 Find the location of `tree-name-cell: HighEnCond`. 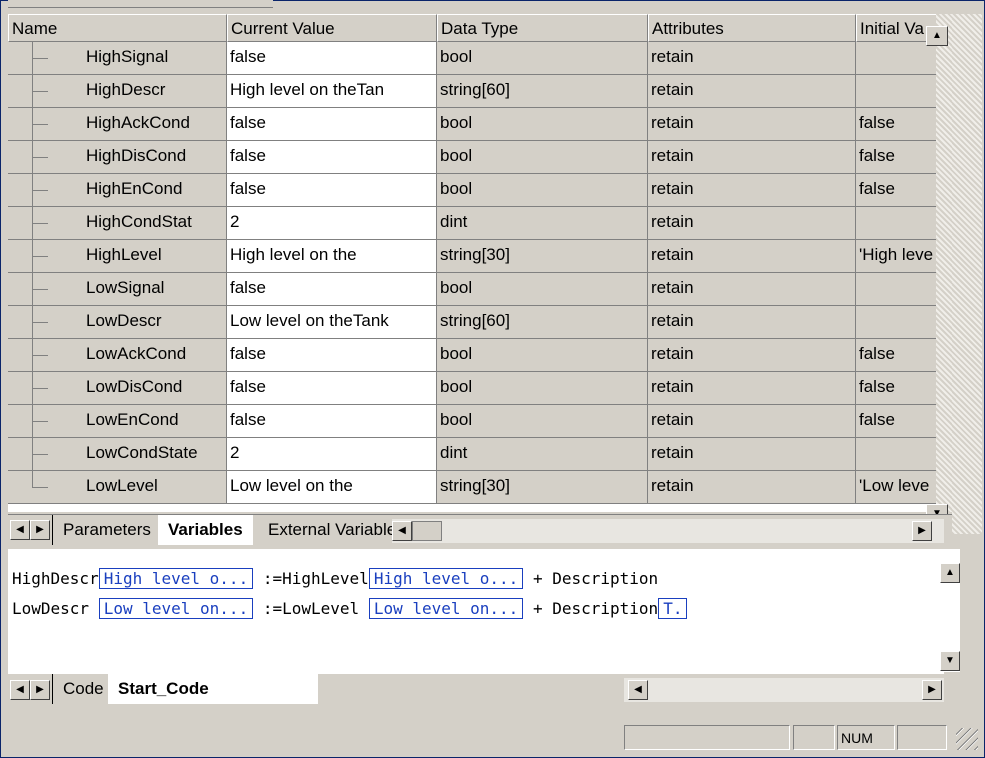

tree-name-cell: HighEnCond is located at coordinates (117, 190).